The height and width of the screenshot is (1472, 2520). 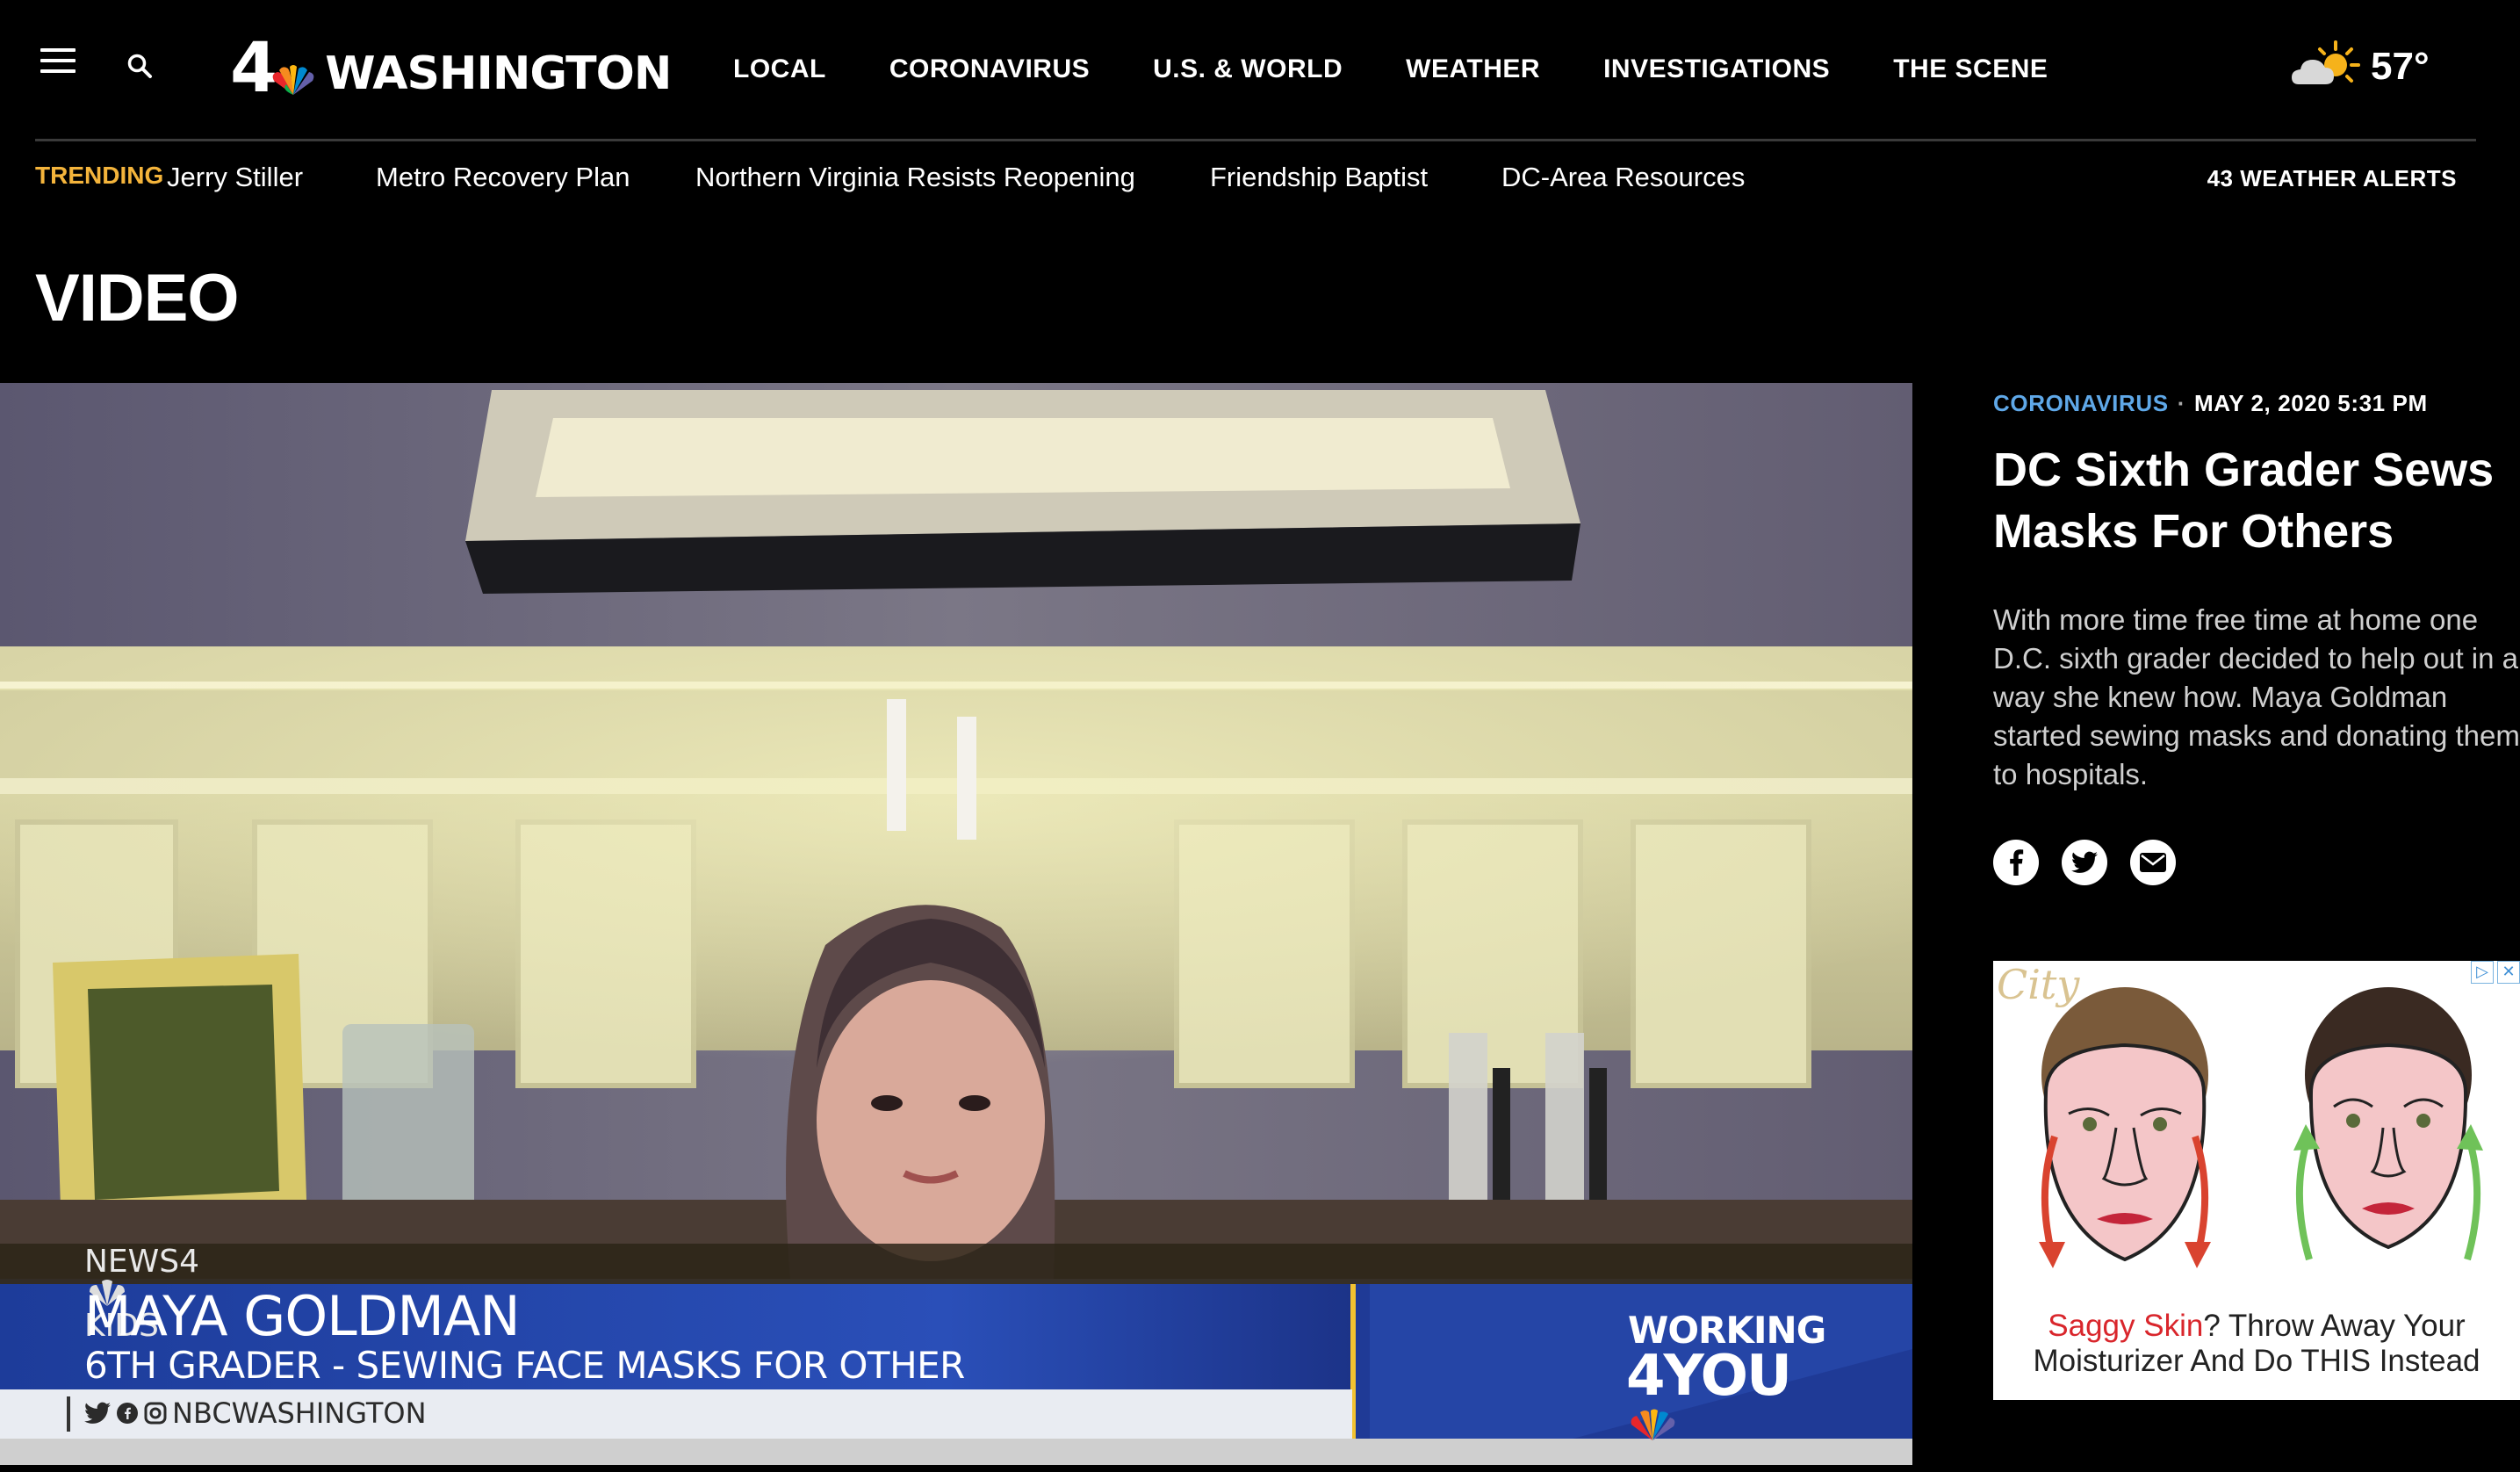 I want to click on working-4-you-line2: 4YOU, so click(x=1709, y=1393).